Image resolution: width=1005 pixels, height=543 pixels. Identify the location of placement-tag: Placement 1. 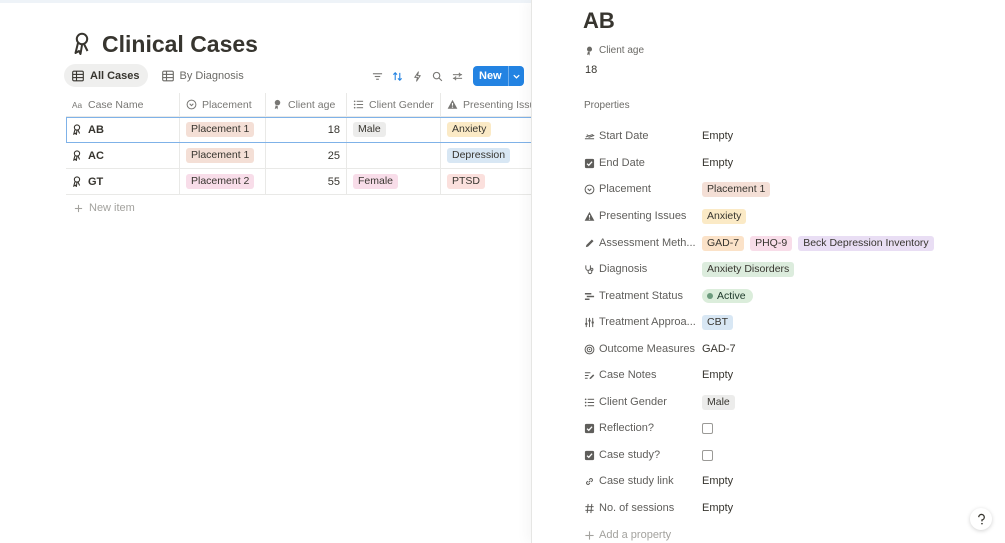
(736, 189).